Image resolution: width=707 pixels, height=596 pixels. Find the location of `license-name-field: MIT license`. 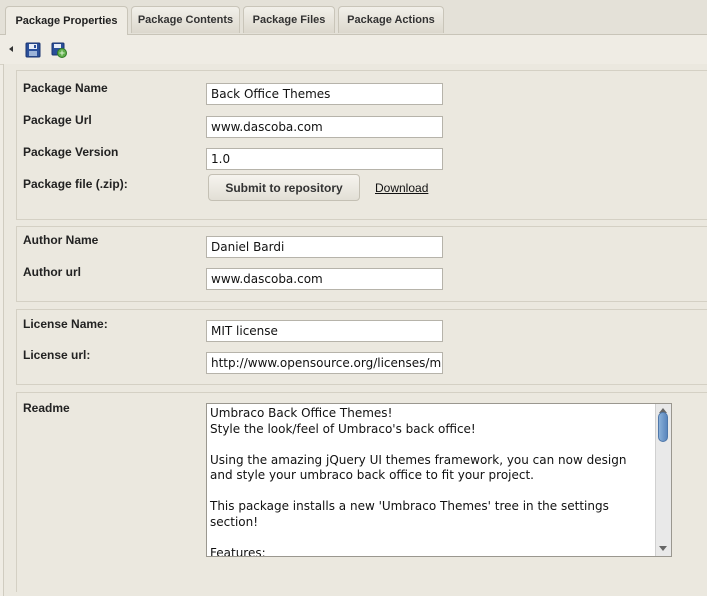

license-name-field: MIT license is located at coordinates (324, 331).